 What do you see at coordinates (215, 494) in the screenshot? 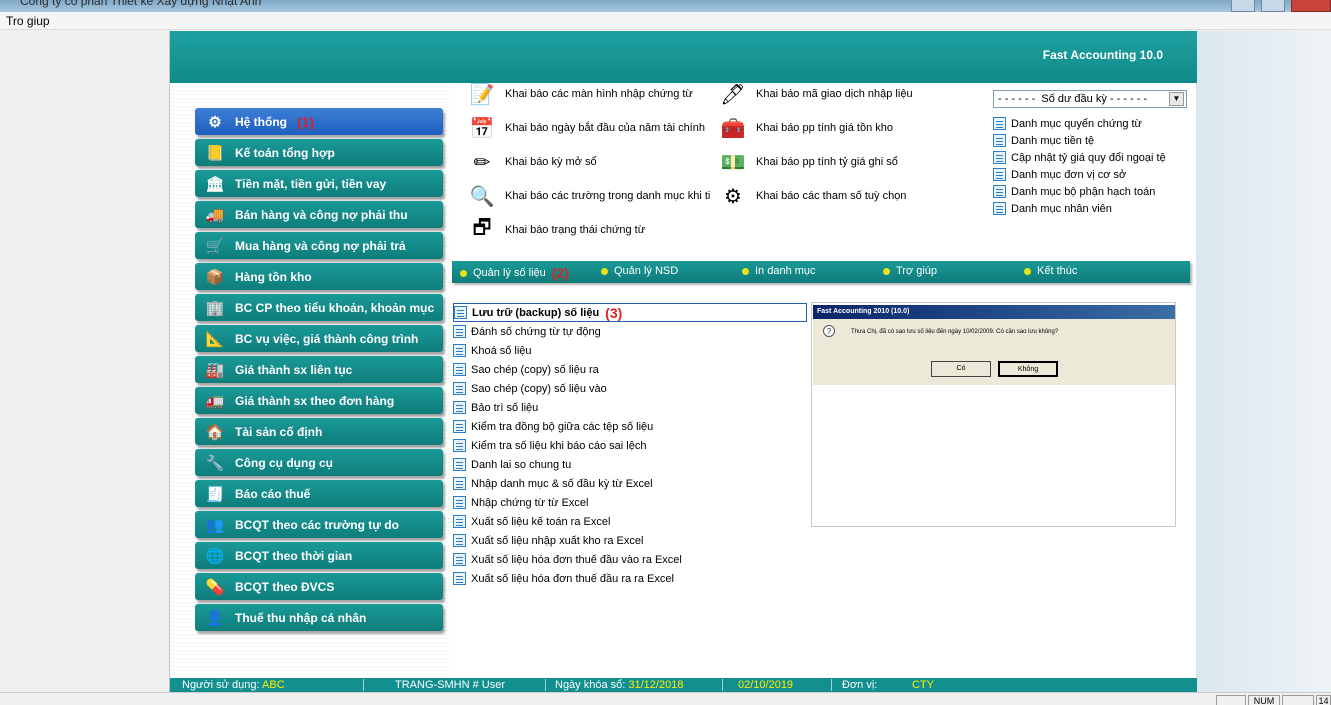
I see `tax-report-icon: 🧾` at bounding box center [215, 494].